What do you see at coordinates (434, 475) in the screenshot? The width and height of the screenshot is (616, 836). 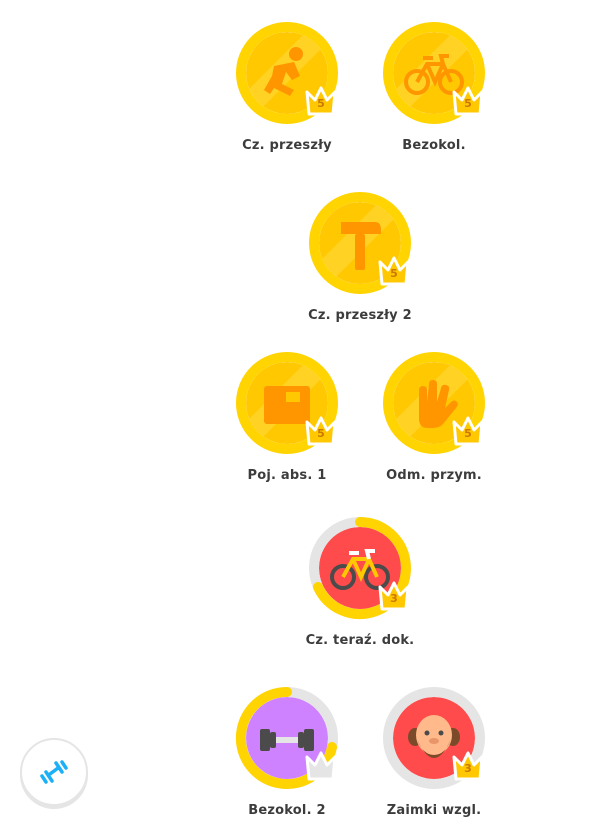 I see `skill-label: Odm. przym.` at bounding box center [434, 475].